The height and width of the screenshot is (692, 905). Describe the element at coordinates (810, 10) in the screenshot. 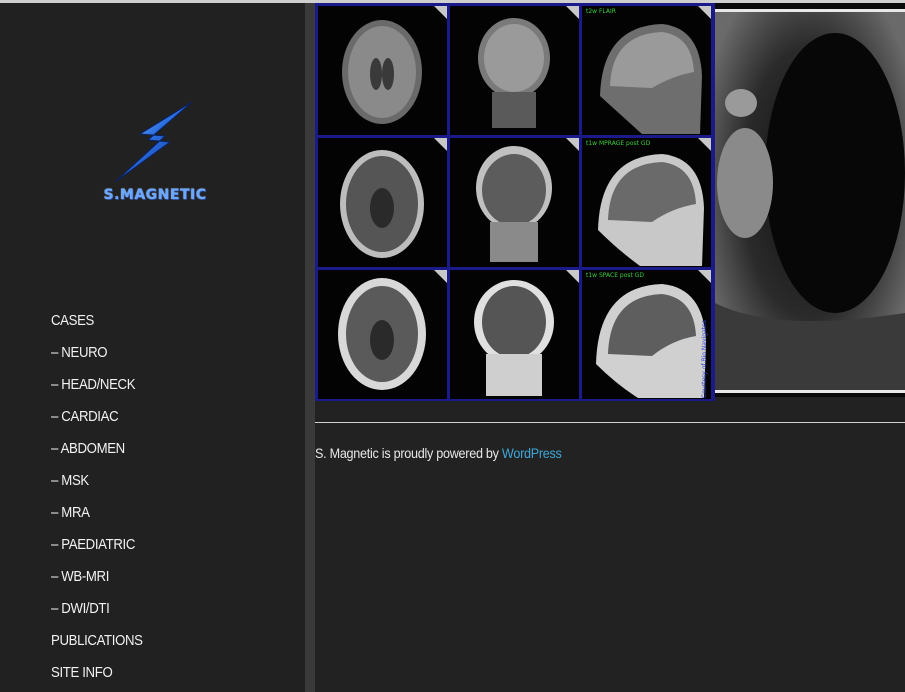

I see `image-frame-top` at that location.